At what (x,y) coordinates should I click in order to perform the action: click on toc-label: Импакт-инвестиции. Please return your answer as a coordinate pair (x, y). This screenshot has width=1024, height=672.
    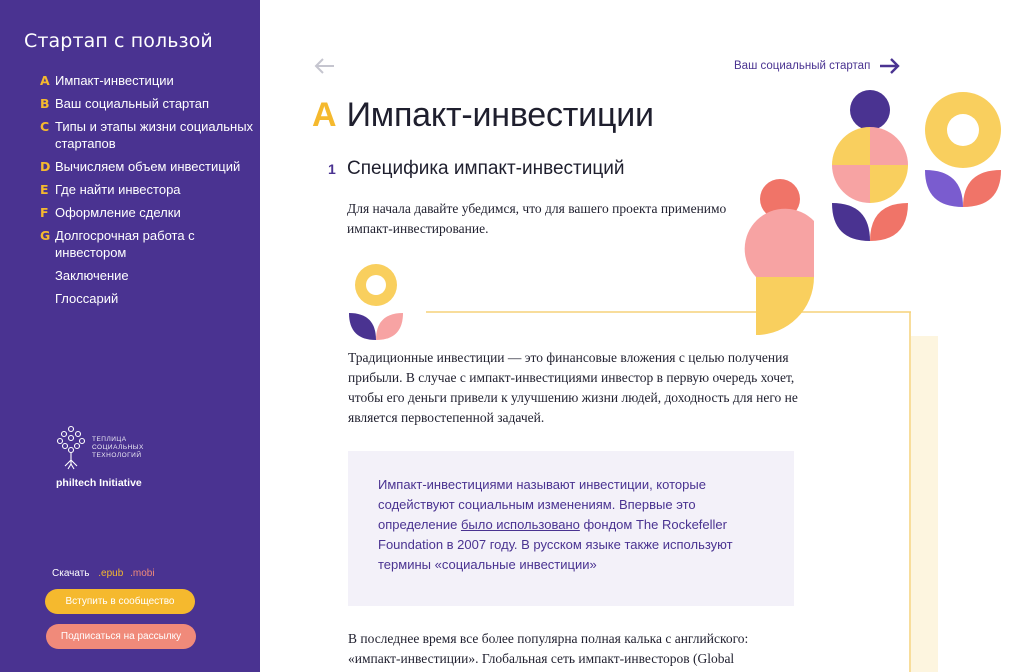
    Looking at the image, I should click on (114, 80).